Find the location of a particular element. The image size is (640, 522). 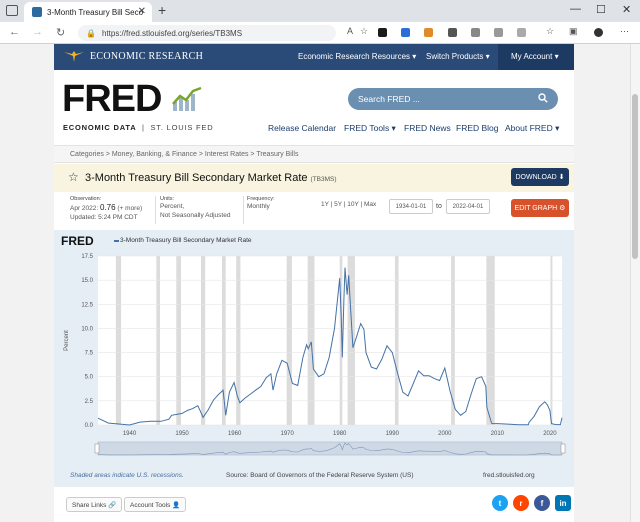

download-label: DOWNLOAD is located at coordinates (536, 177).